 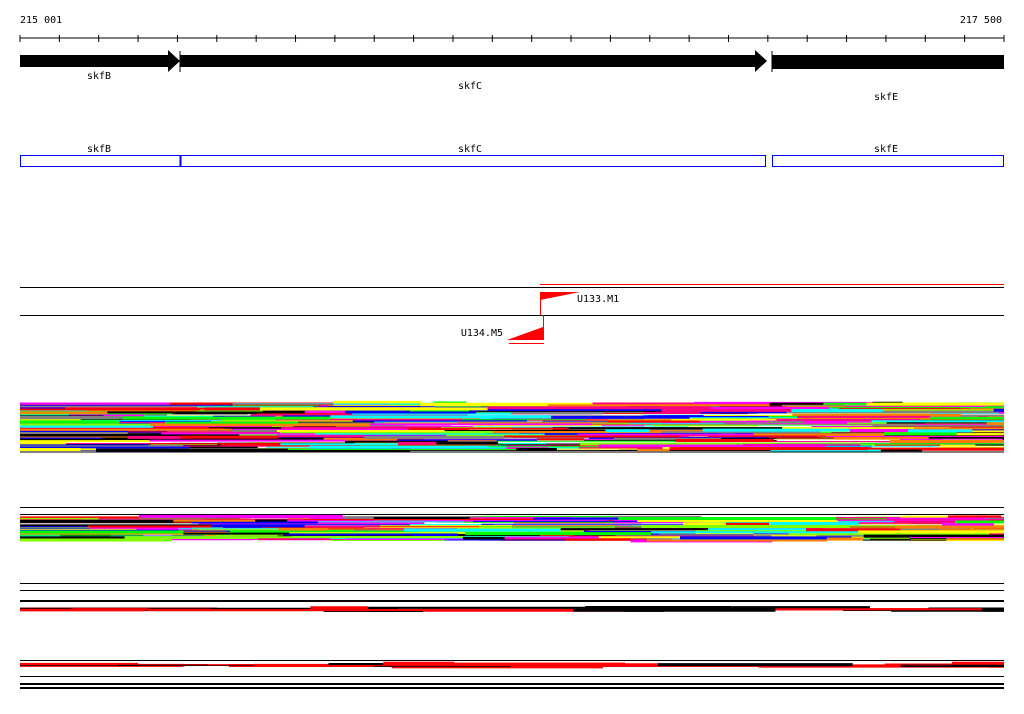 I want to click on cds-skfE: skfE, so click(x=888, y=155).